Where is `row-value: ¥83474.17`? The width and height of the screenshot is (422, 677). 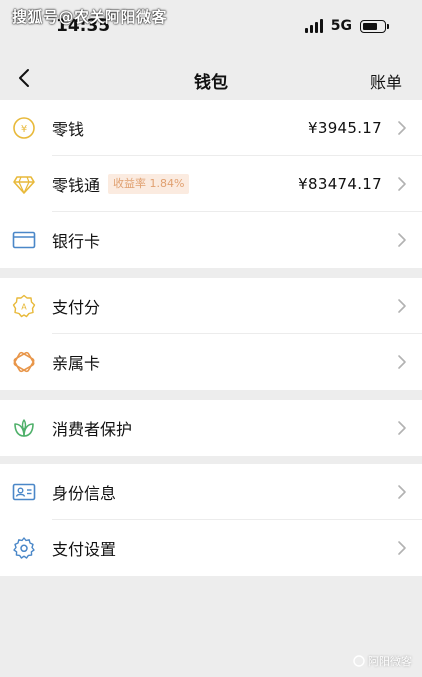
row-value: ¥83474.17 is located at coordinates (340, 184).